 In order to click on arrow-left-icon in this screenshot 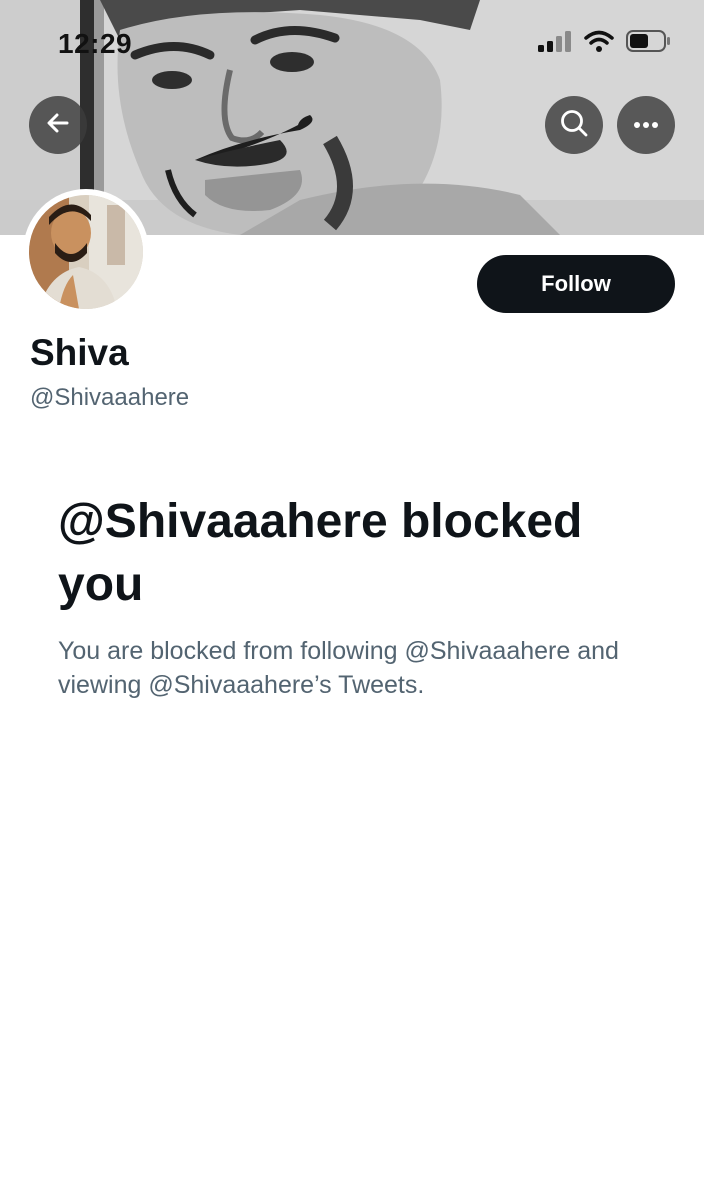, I will do `click(58, 125)`.